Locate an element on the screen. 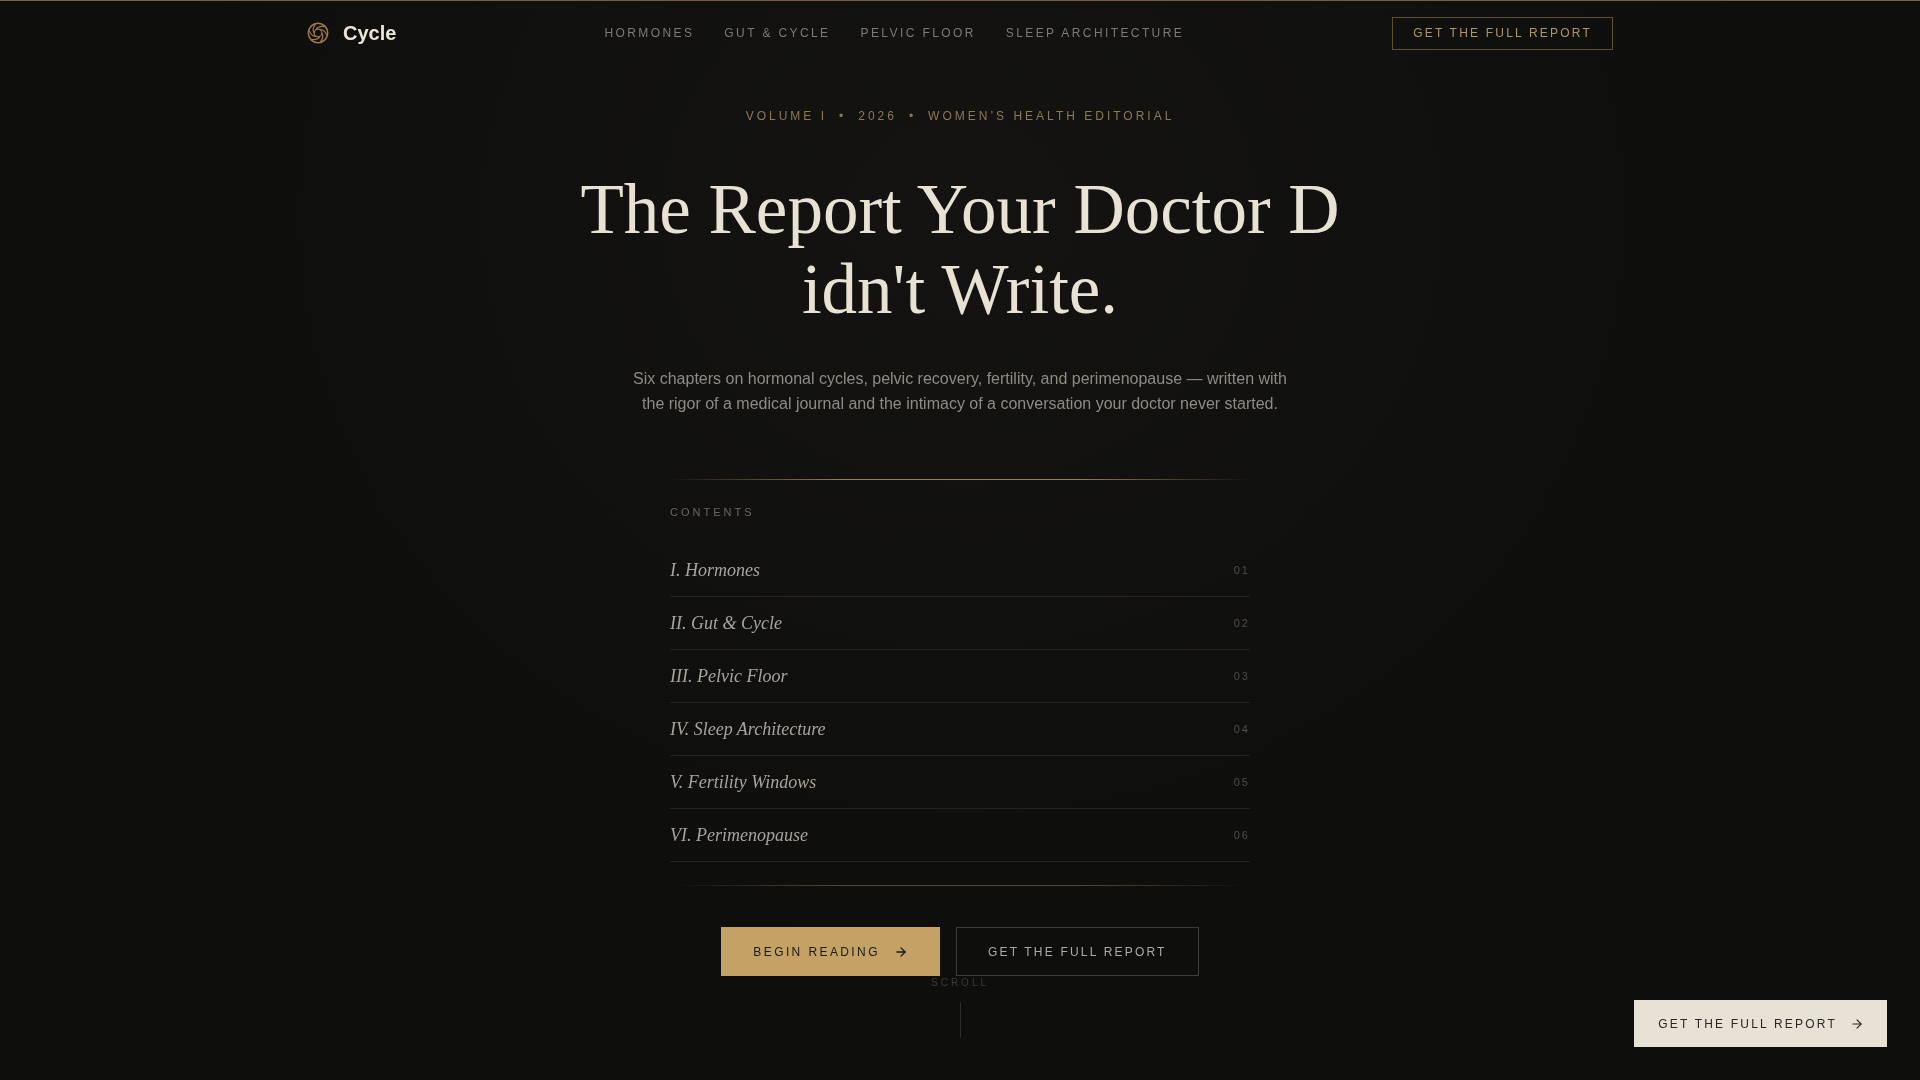 Image resolution: width=1920 pixels, height=1080 pixels. brand-name: Cycle is located at coordinates (370, 33).